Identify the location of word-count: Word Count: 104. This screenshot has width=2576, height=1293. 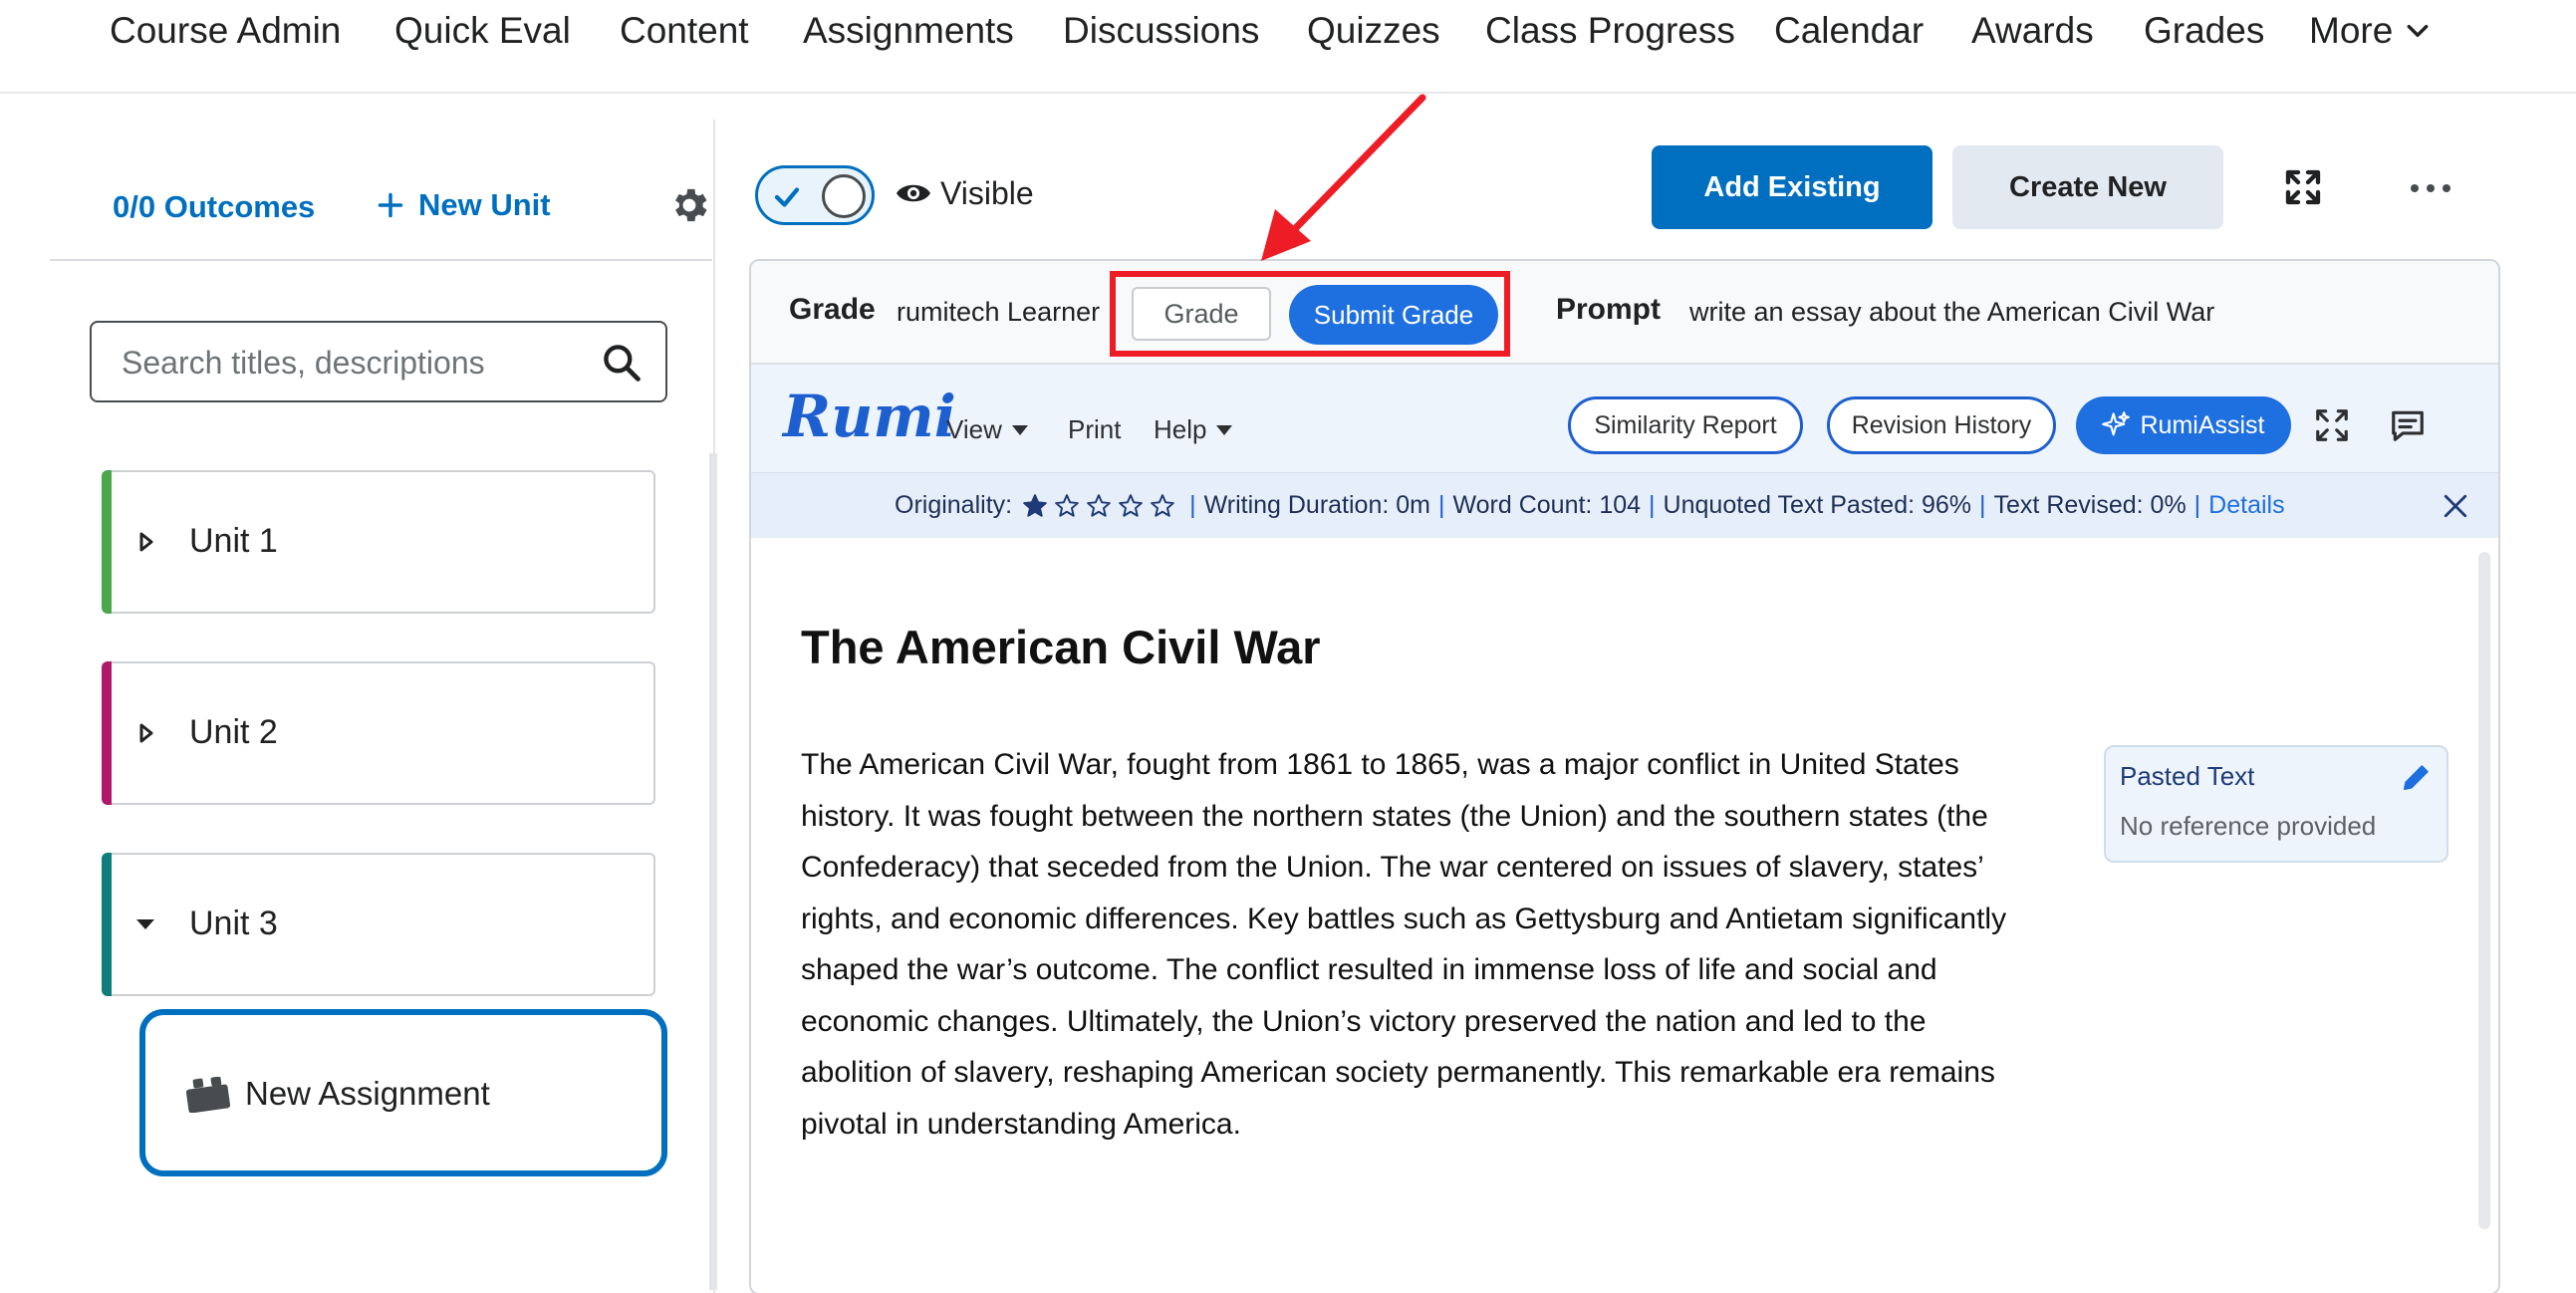
(1547, 505).